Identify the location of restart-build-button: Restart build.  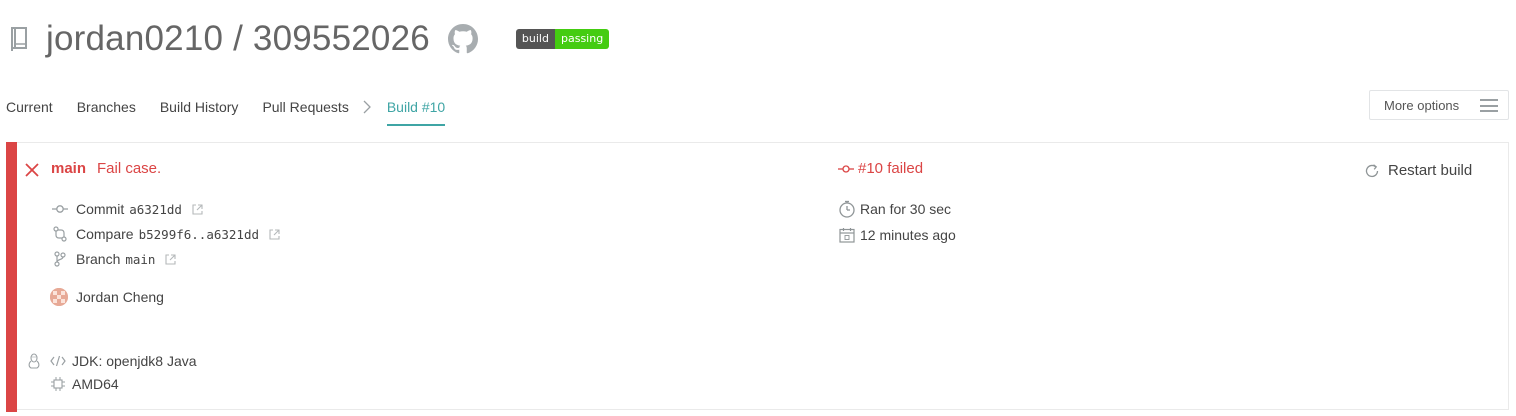
(1418, 170).